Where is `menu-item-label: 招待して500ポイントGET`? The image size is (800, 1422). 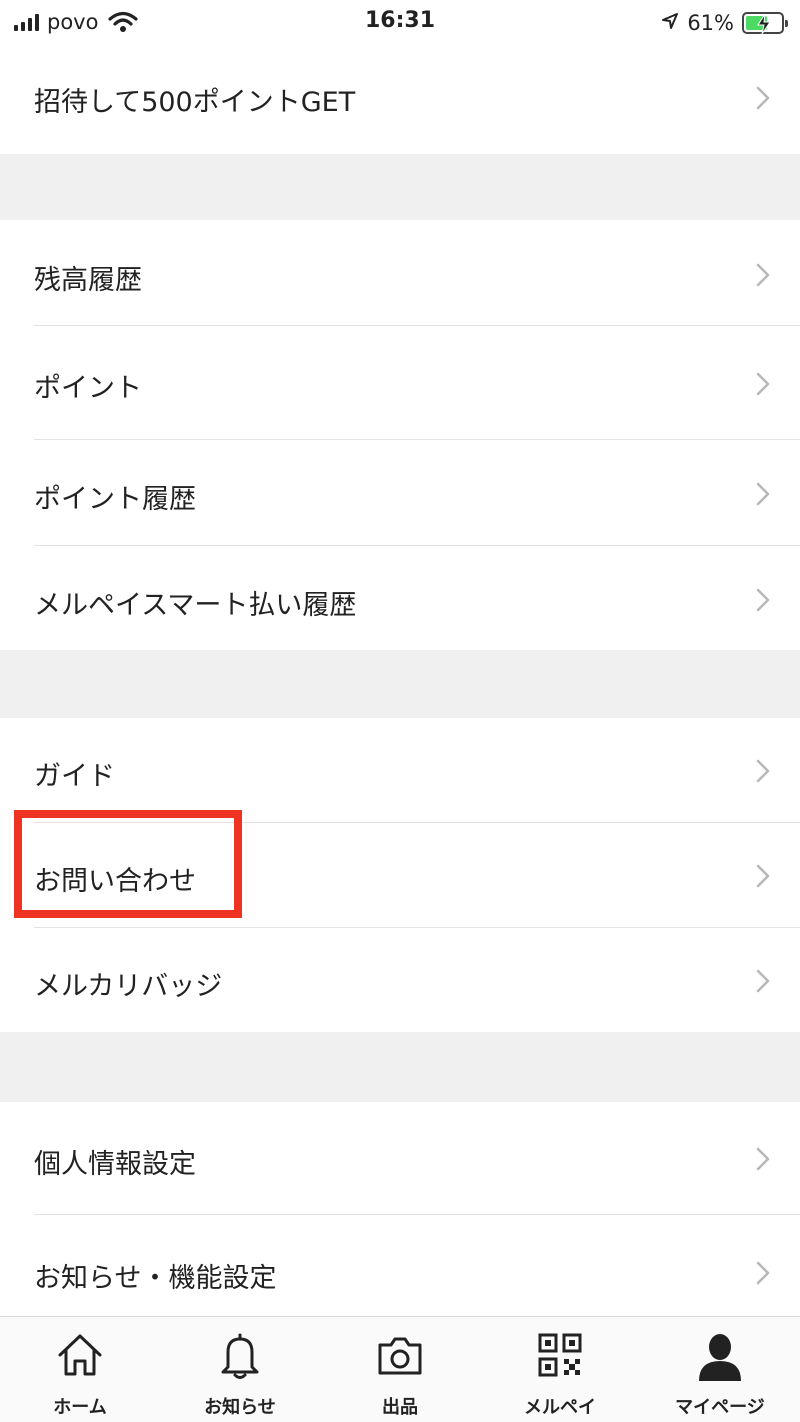
menu-item-label: 招待して500ポイントGET is located at coordinates (195, 102).